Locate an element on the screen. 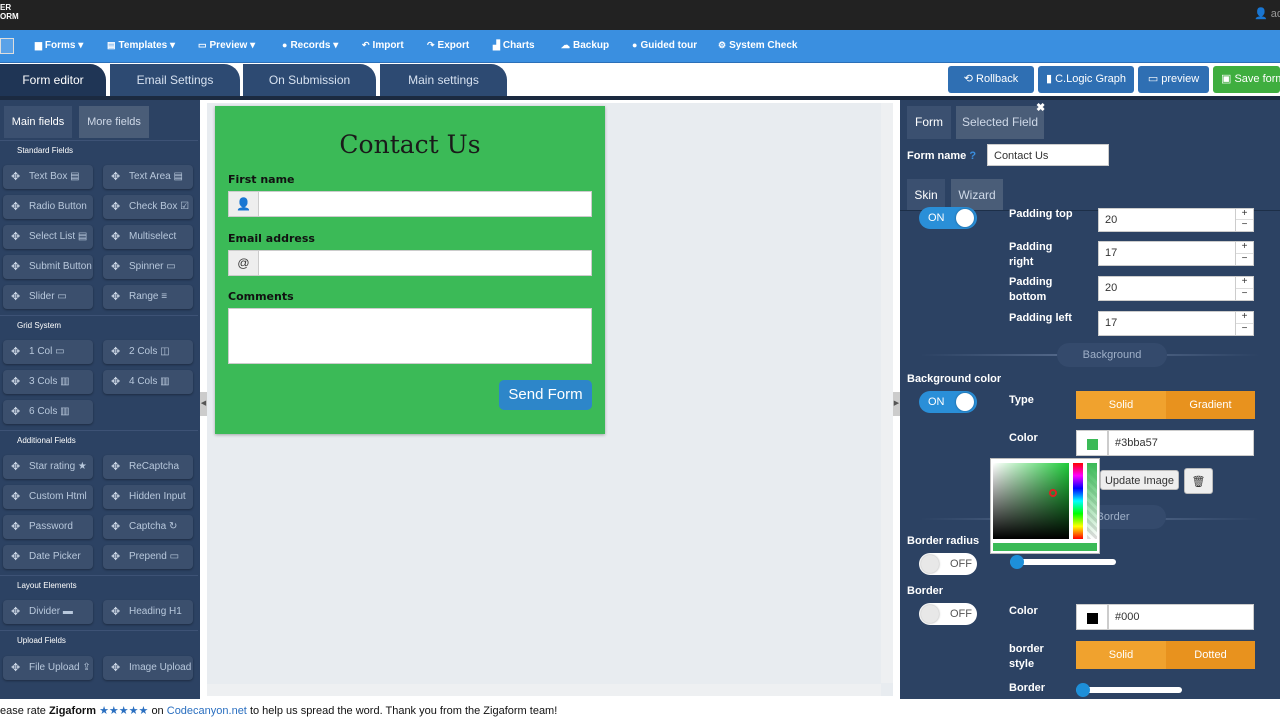 The image size is (1280, 720). field-star-rating: ✥ Star rating ★ is located at coordinates (48, 467).